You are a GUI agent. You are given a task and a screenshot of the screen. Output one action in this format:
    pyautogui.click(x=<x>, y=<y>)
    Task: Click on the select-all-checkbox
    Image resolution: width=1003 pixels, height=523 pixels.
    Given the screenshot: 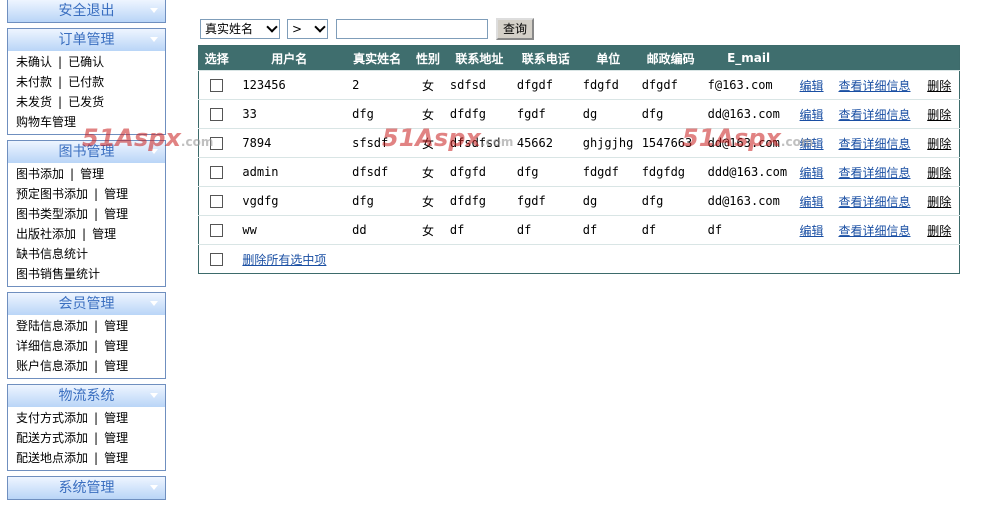 What is the action you would take?
    pyautogui.click(x=217, y=259)
    